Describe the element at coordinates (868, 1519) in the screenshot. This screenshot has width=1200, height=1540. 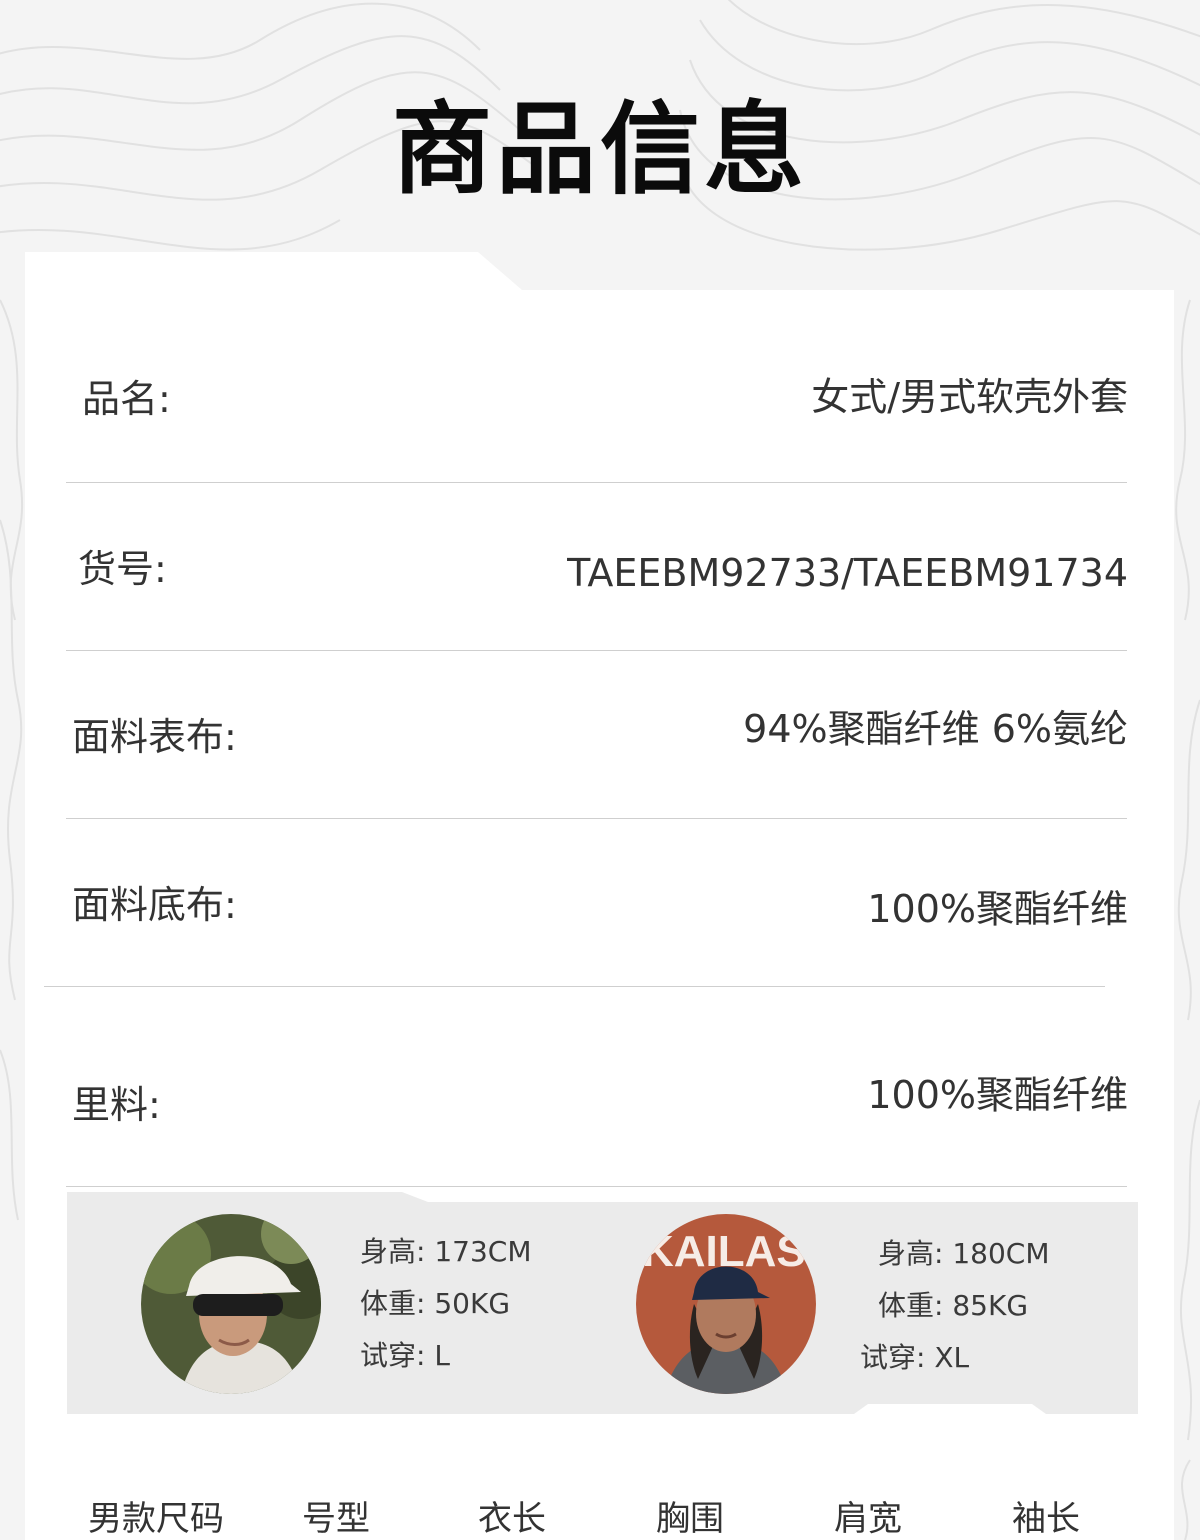
I see `size-table-header-shoulder: 肩宽` at that location.